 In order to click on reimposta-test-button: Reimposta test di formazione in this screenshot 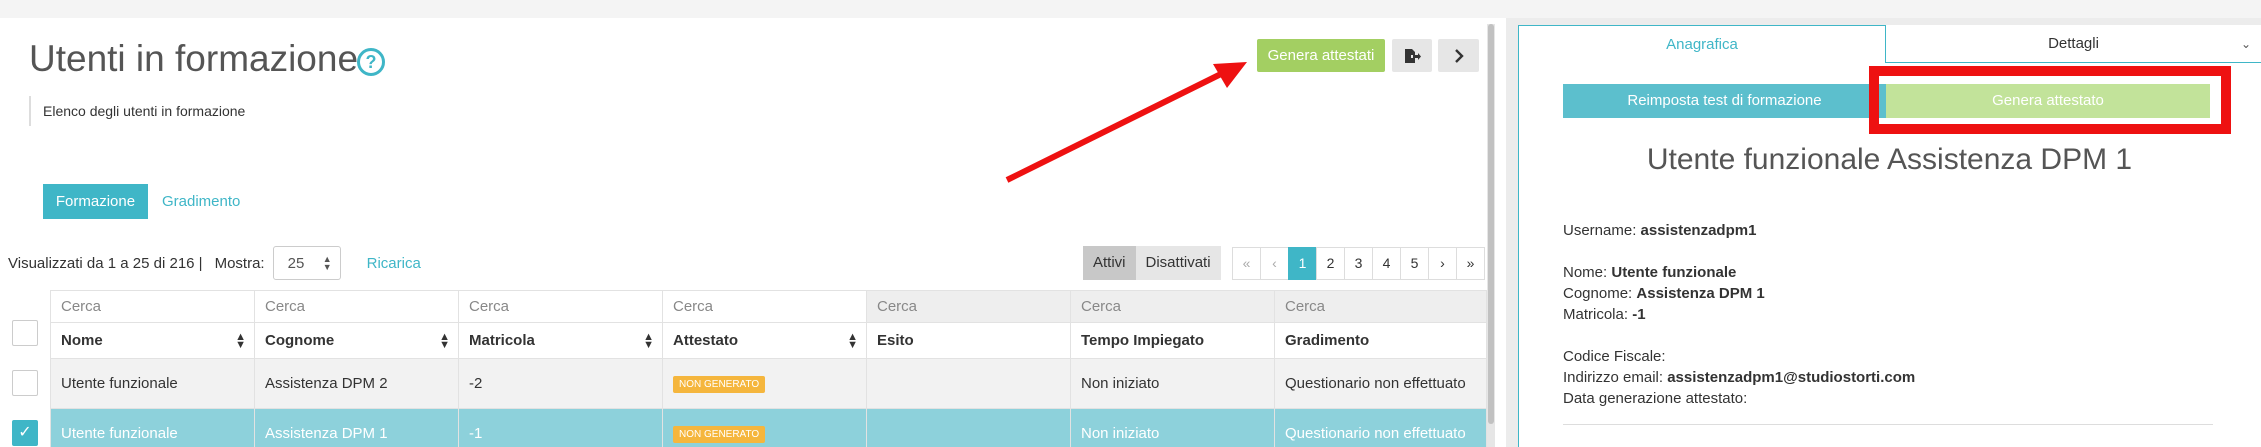, I will do `click(1724, 101)`.